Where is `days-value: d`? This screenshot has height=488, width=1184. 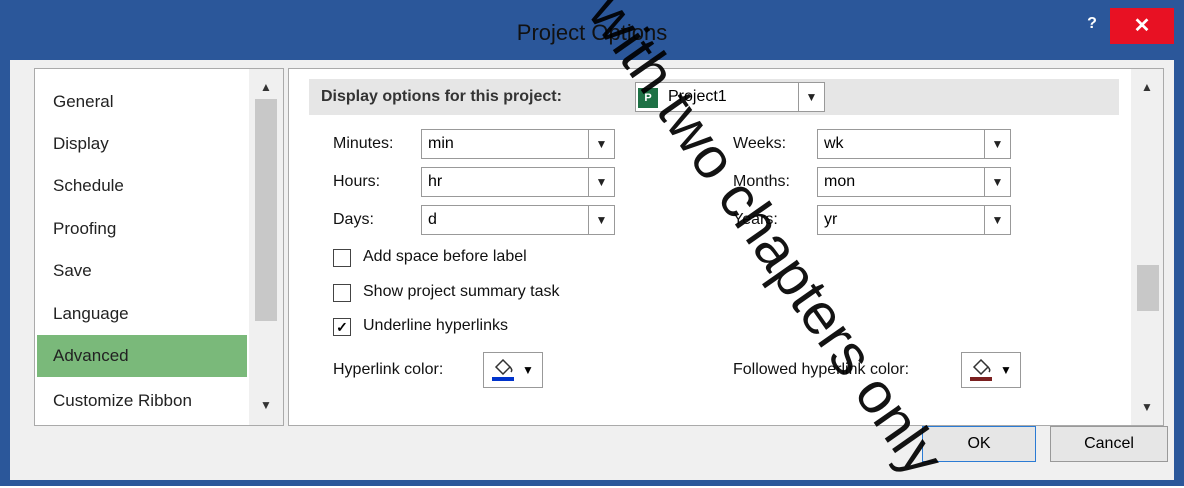
days-value: d is located at coordinates (432, 219).